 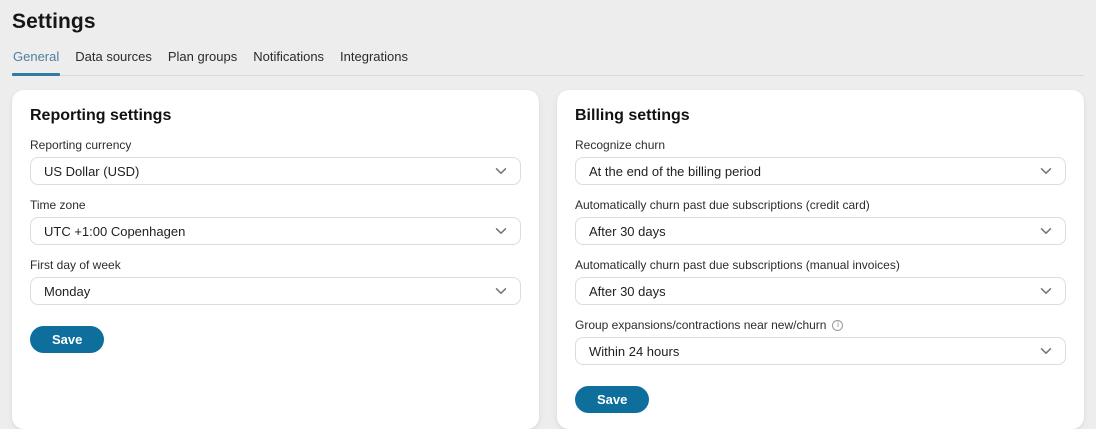 I want to click on first-day-of-week-label: First day of week, so click(x=75, y=265).